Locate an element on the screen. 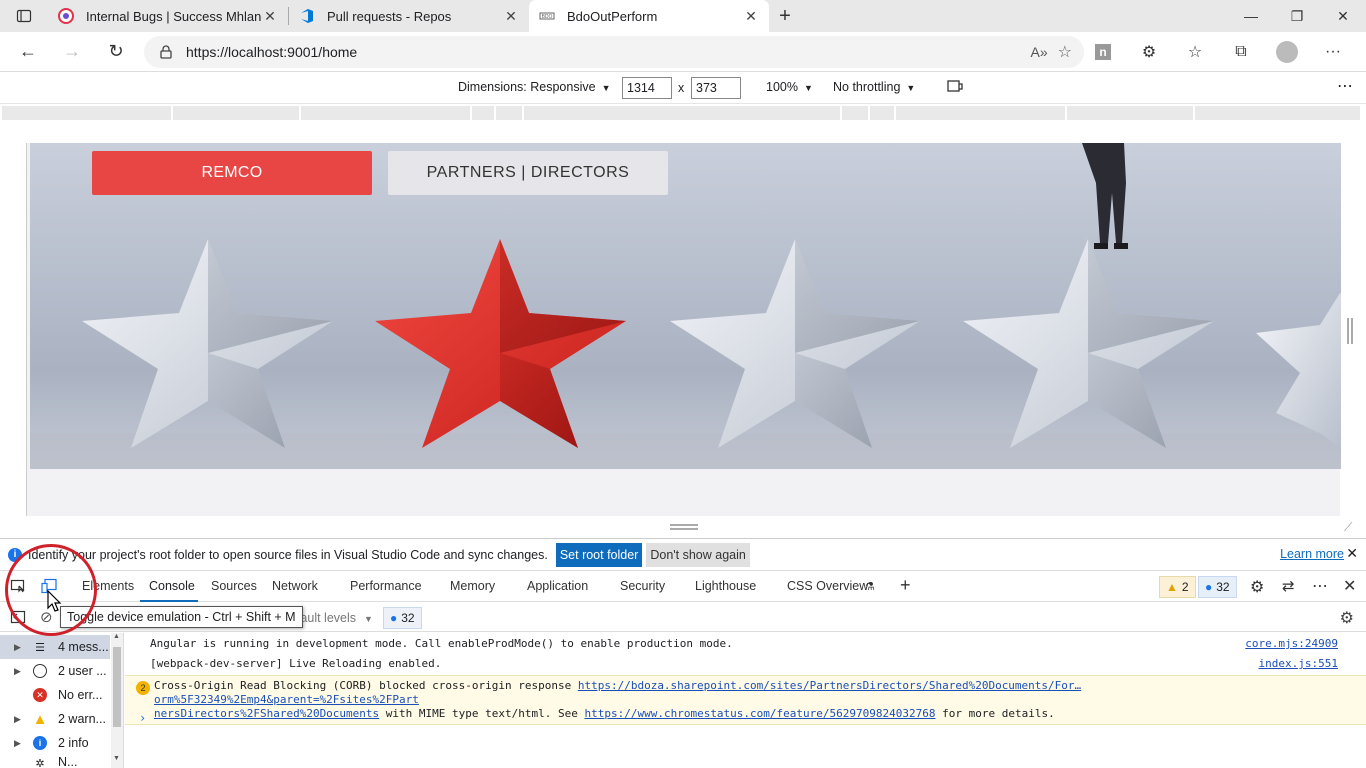  svg-text: BDO is located at coordinates (547, 17).